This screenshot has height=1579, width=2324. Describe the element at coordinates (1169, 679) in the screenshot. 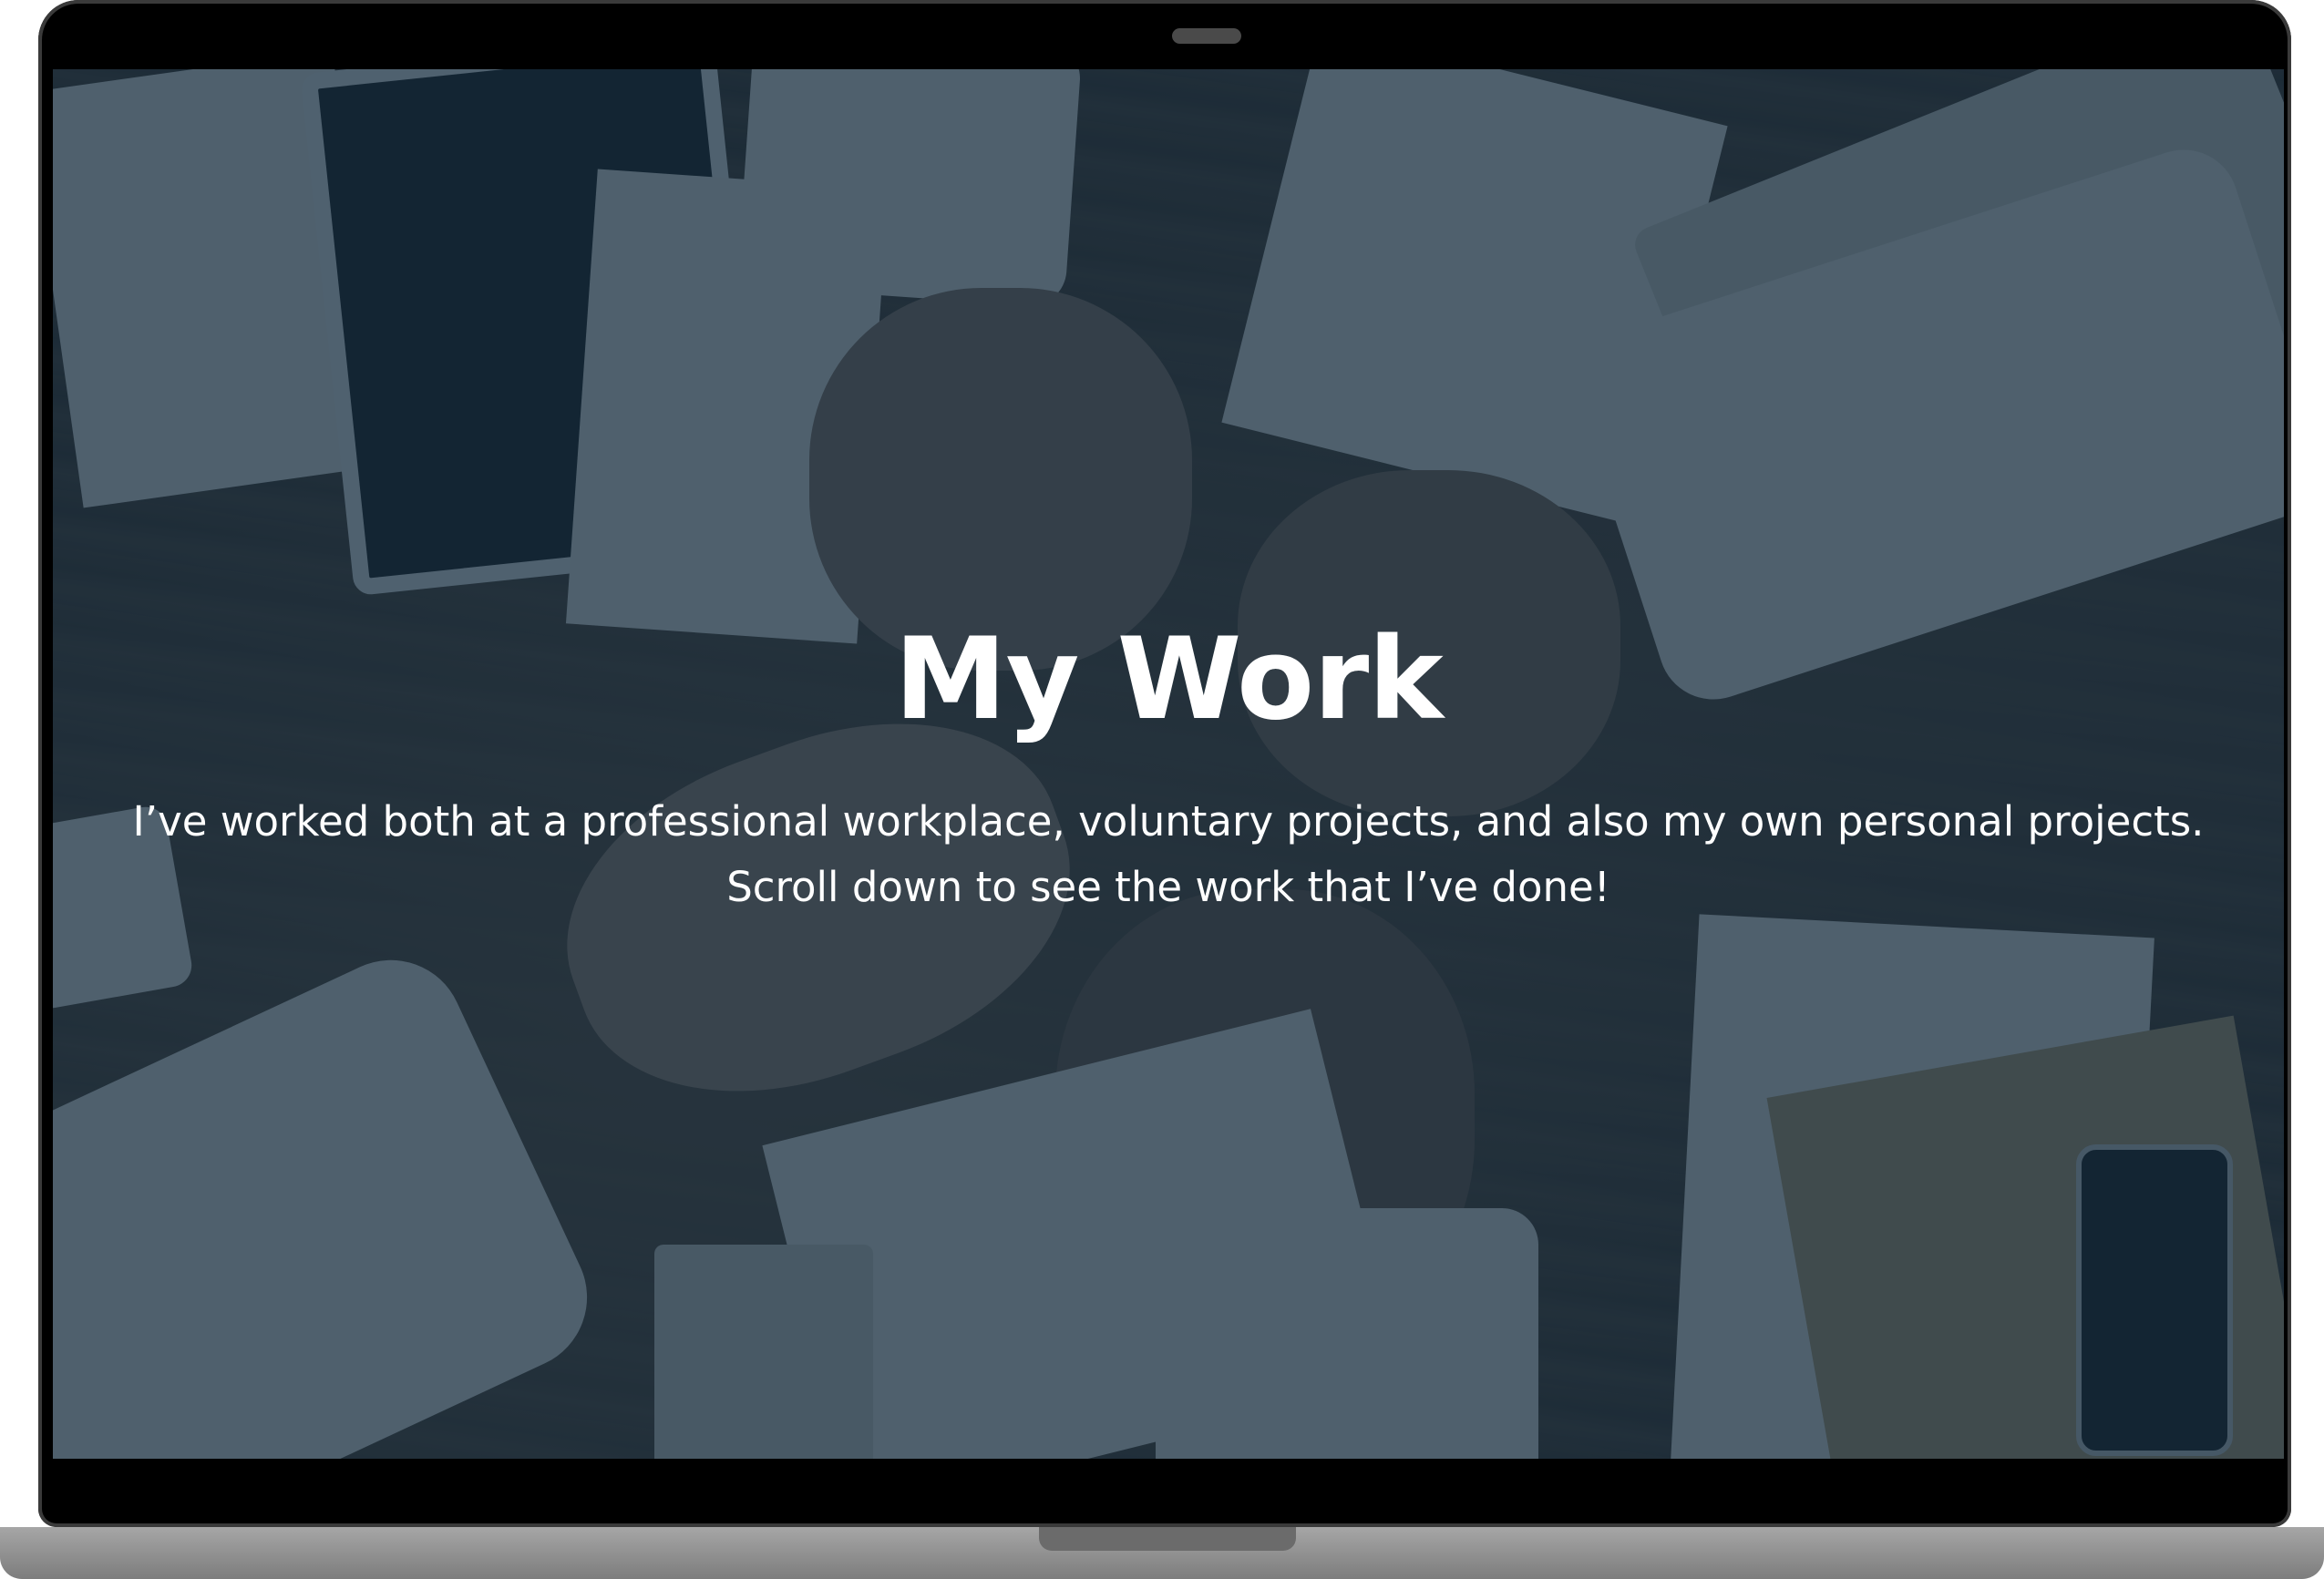

I see `page-title: My Work` at that location.